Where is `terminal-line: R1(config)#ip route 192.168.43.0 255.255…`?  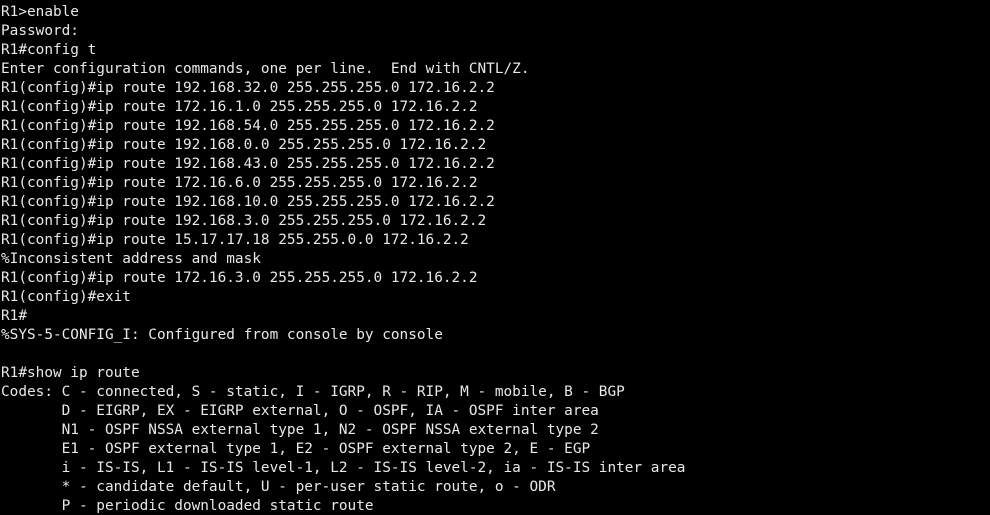 terminal-line: R1(config)#ip route 192.168.43.0 255.255… is located at coordinates (248, 164).